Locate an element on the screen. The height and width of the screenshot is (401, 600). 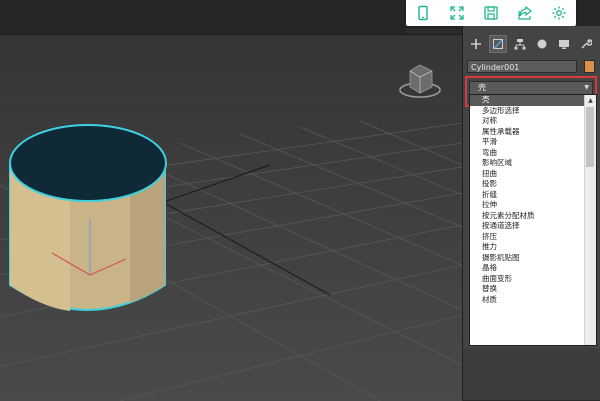
command-panel-lower-area is located at coordinates (531, 374).